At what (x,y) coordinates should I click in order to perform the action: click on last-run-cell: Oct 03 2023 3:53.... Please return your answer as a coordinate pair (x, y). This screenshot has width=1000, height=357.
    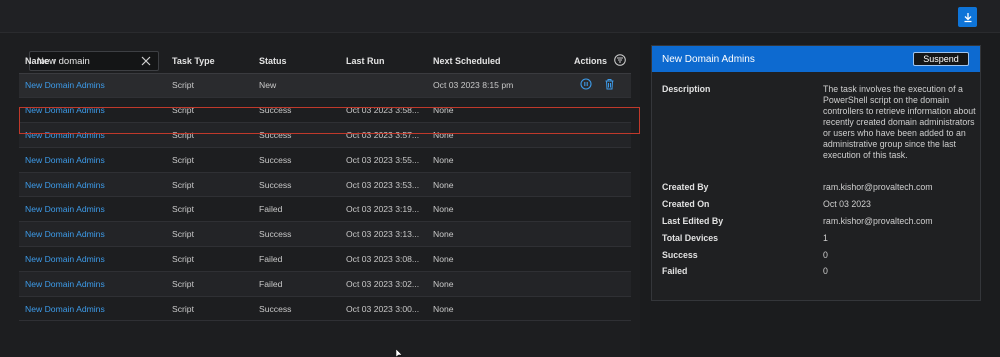
    Looking at the image, I should click on (383, 185).